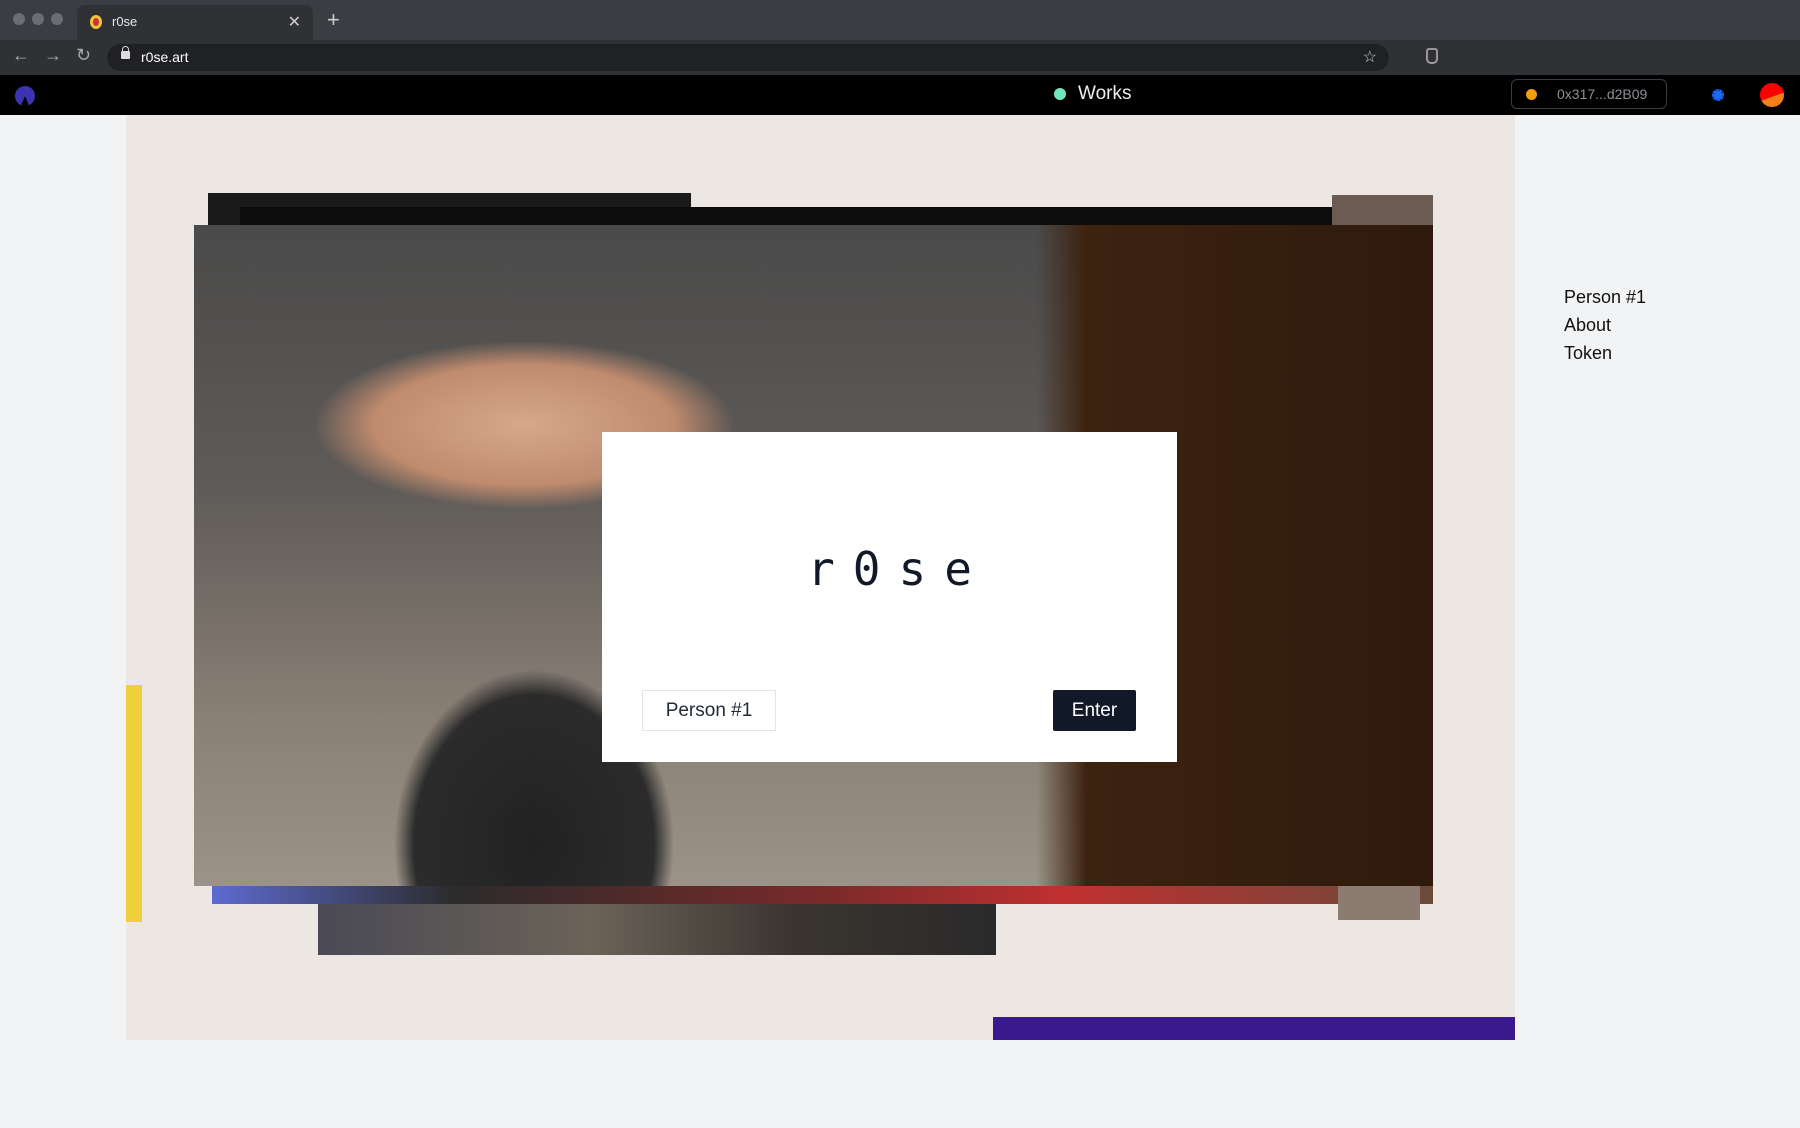  Describe the element at coordinates (125, 52) in the screenshot. I see `lock-icon` at that location.